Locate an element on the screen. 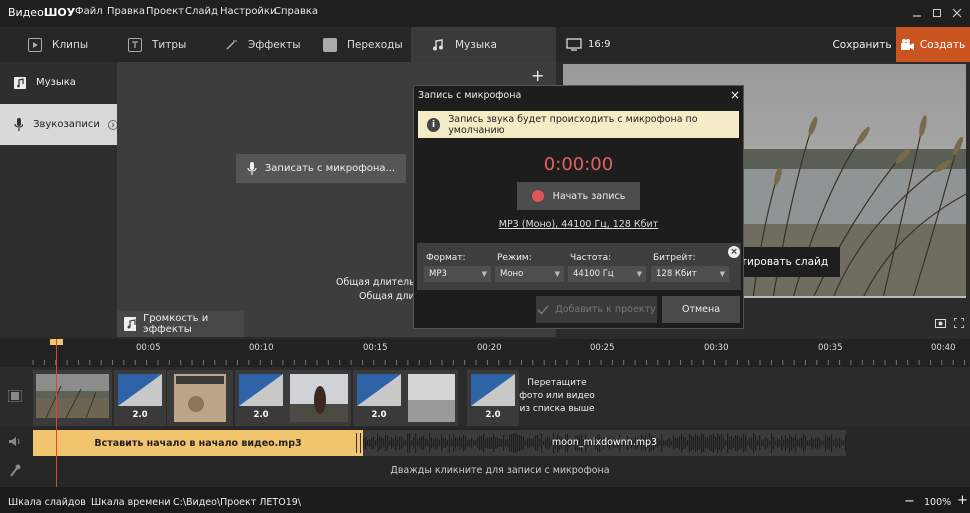 The height and width of the screenshot is (513, 970). audio-clip: Вставить начало в начало видео.mp3 is located at coordinates (198, 443).